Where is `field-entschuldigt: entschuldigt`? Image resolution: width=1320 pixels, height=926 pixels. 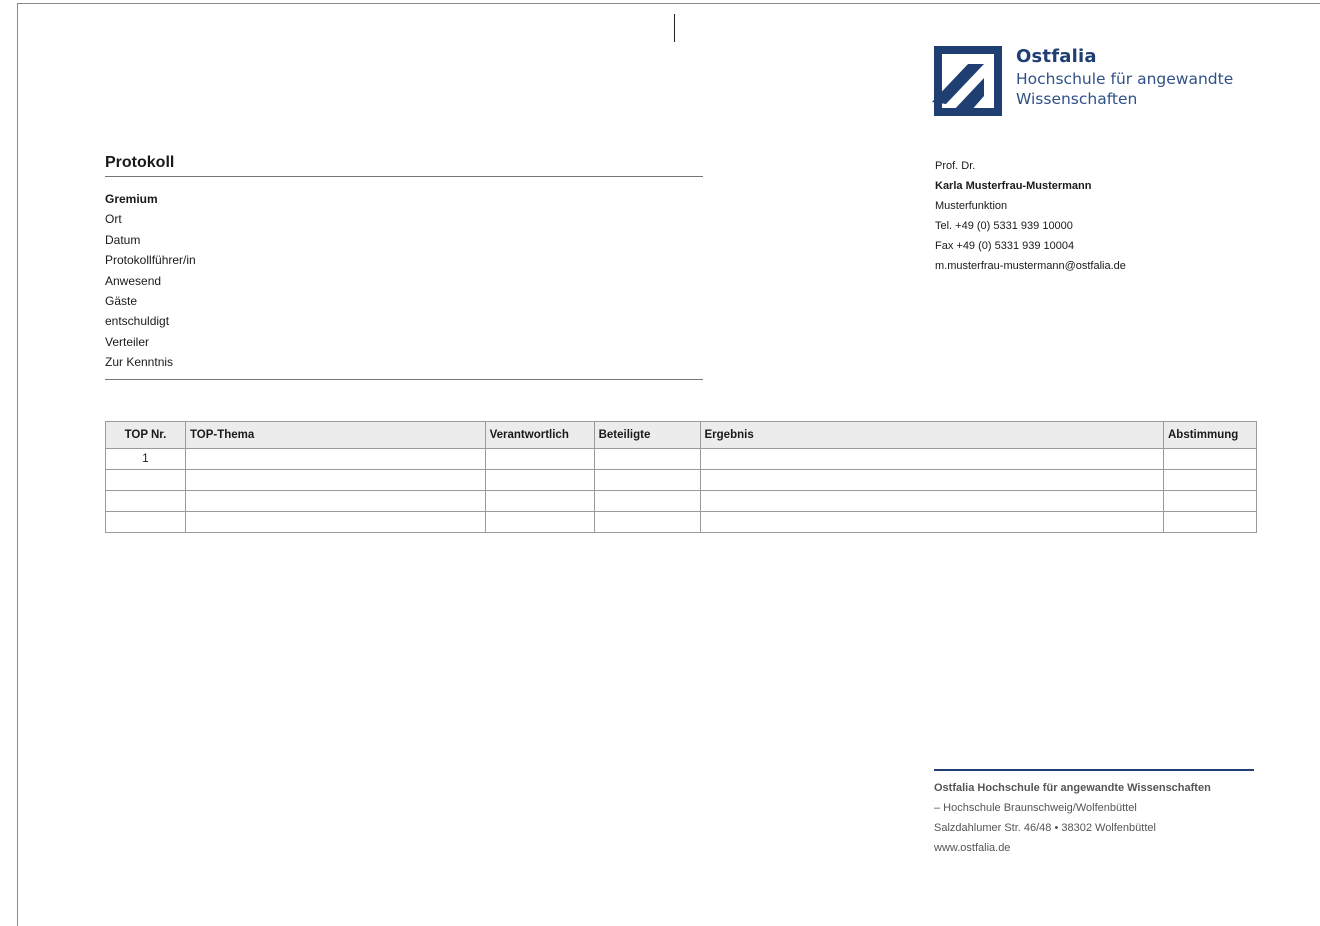 field-entschuldigt: entschuldigt is located at coordinates (404, 323).